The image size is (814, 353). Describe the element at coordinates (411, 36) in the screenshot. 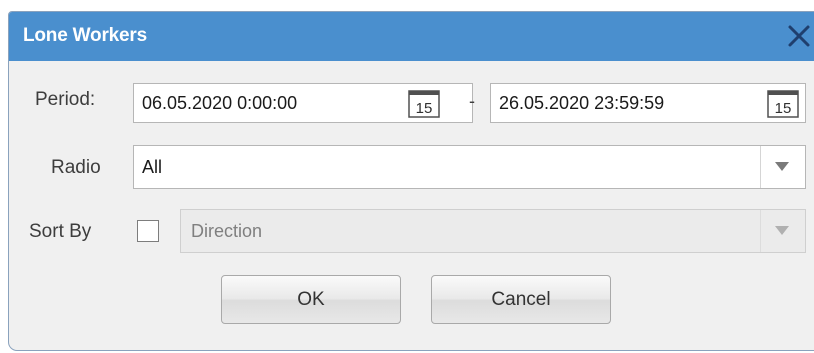

I see `dialog-title-bar: Lone Workers` at that location.